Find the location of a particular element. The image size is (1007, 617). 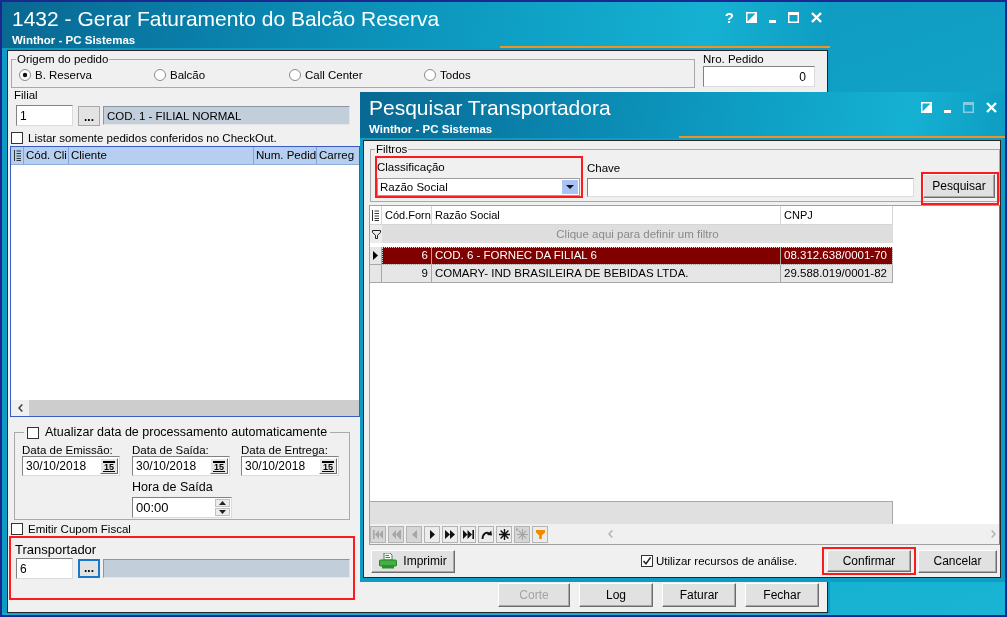

next-record-button is located at coordinates (432, 534).